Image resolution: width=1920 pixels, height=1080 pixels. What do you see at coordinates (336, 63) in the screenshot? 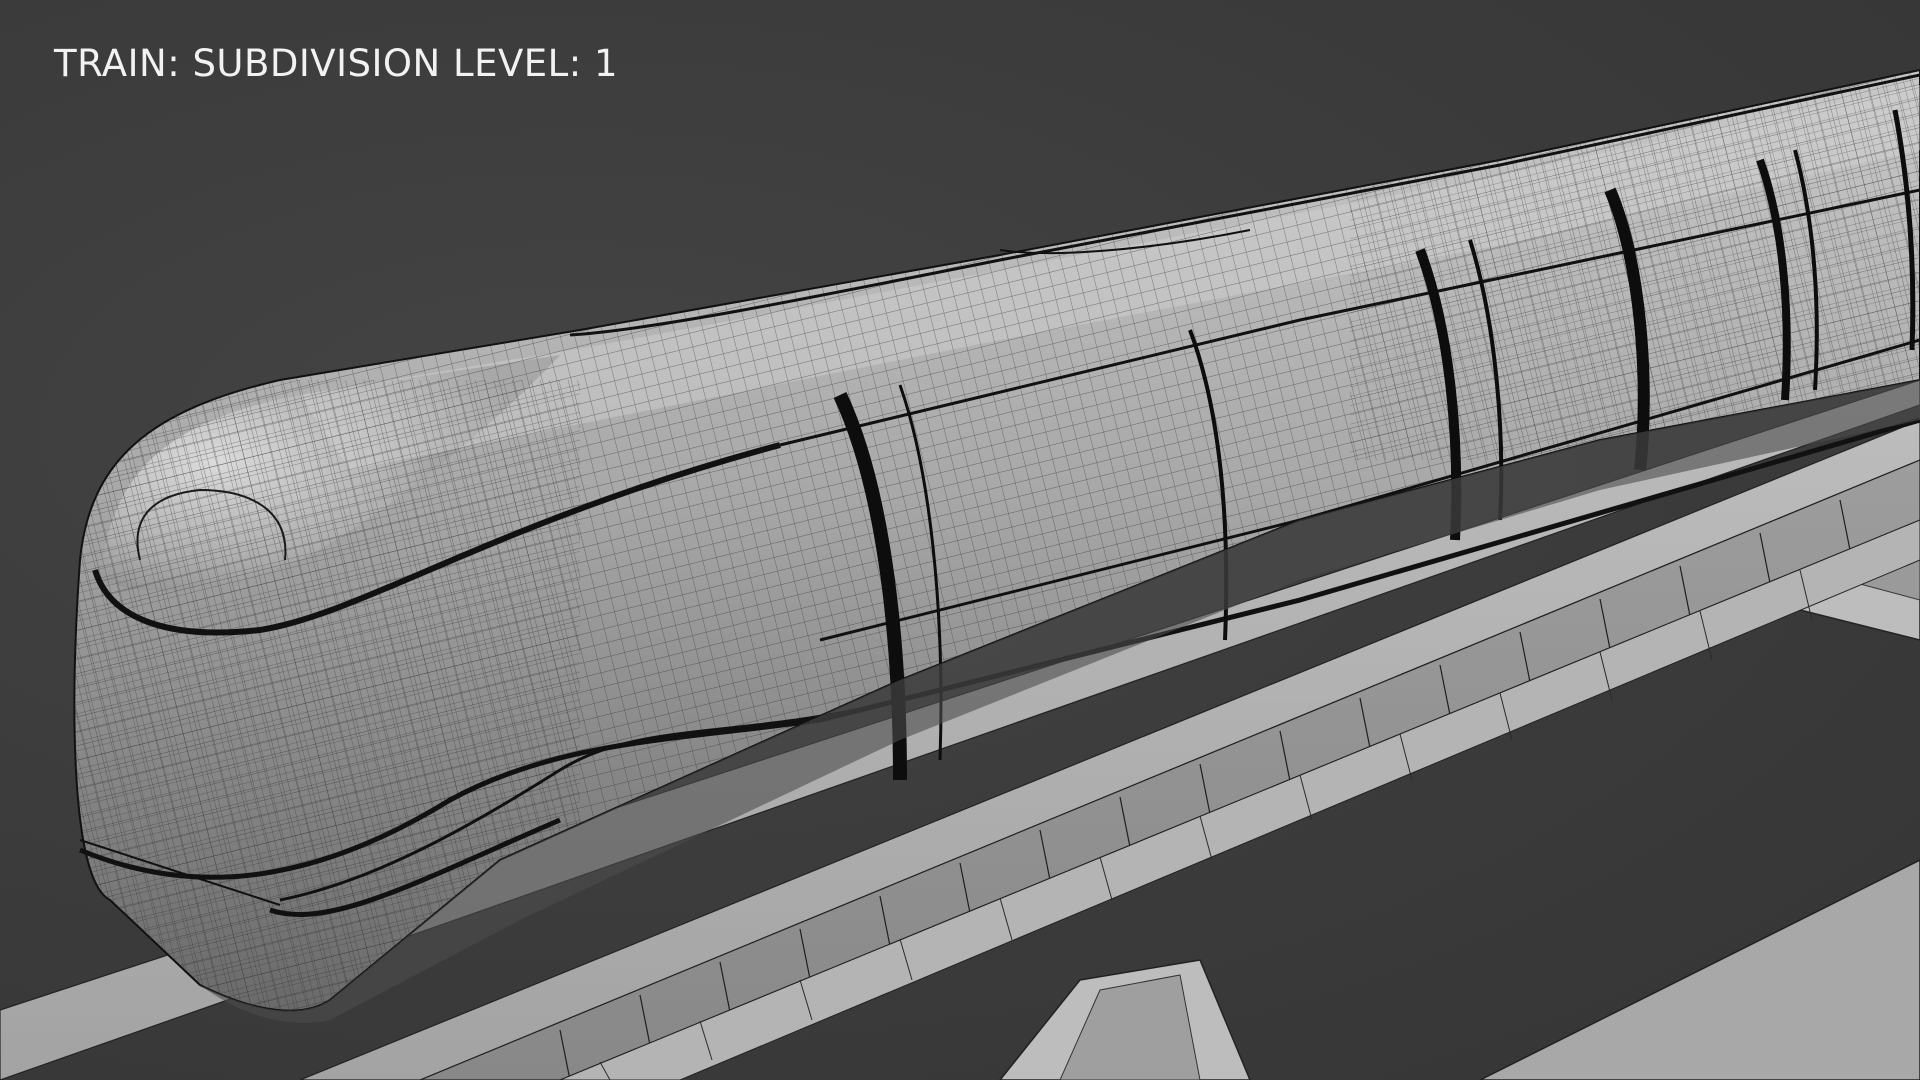
I see `subdivision-level-label: TRAIN: SUBDIVISION LEVEL: 1` at bounding box center [336, 63].